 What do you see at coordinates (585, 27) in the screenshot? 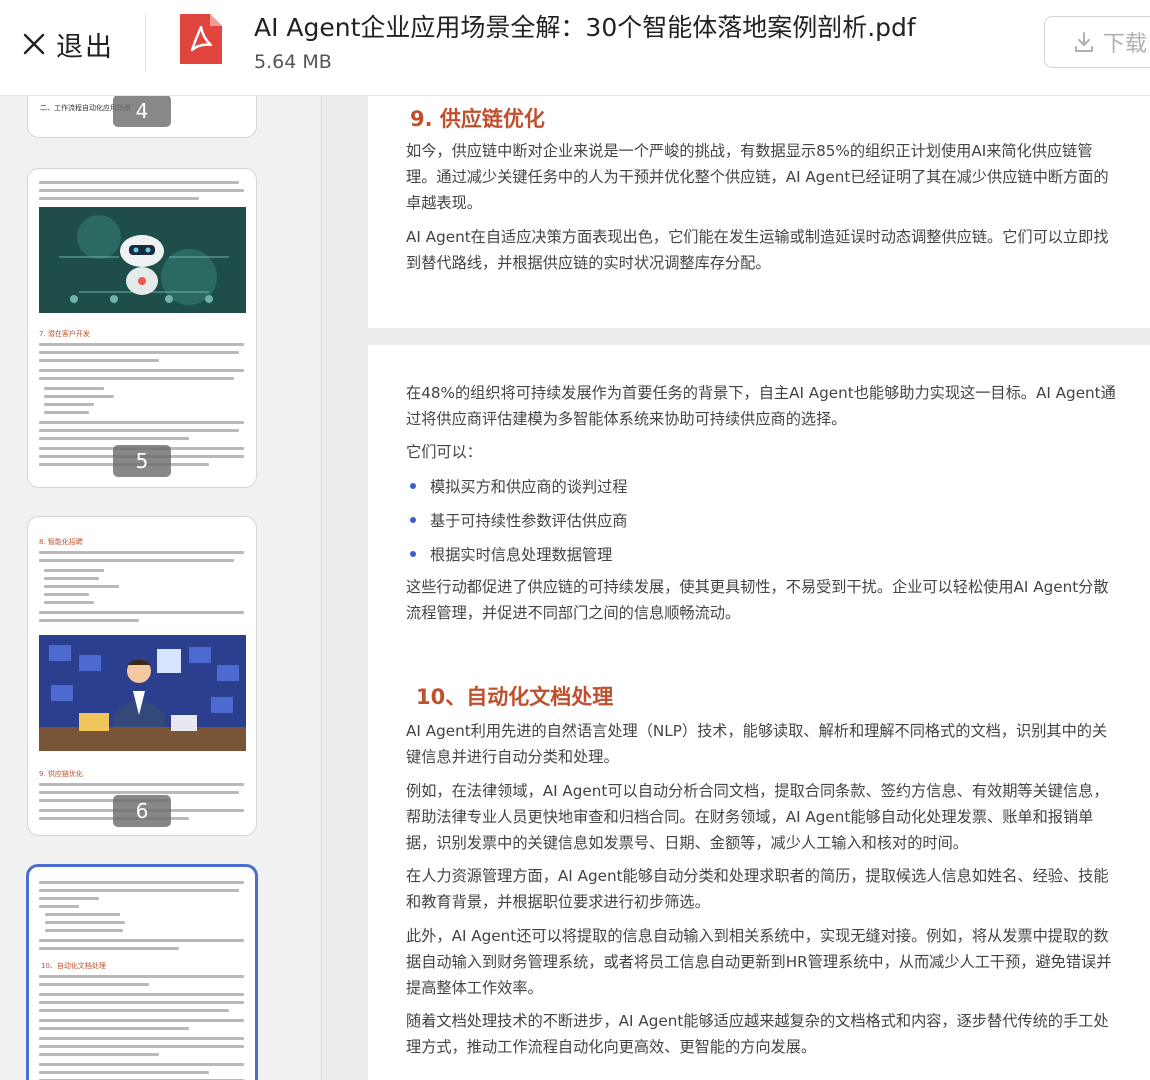
I see `file-name: AI Agent企业应用场景全解：30个智能体落地案例剖析.pdf` at bounding box center [585, 27].